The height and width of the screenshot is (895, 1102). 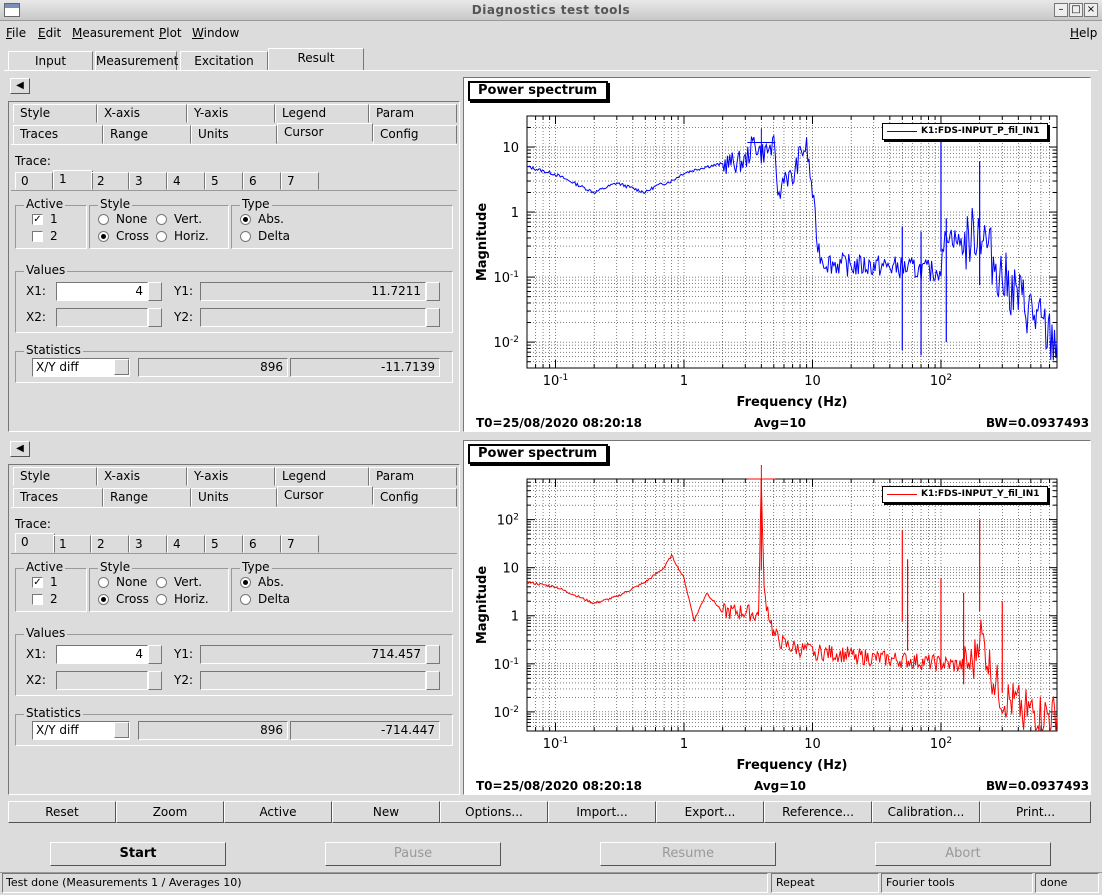 I want to click on active-button: Active, so click(x=278, y=812).